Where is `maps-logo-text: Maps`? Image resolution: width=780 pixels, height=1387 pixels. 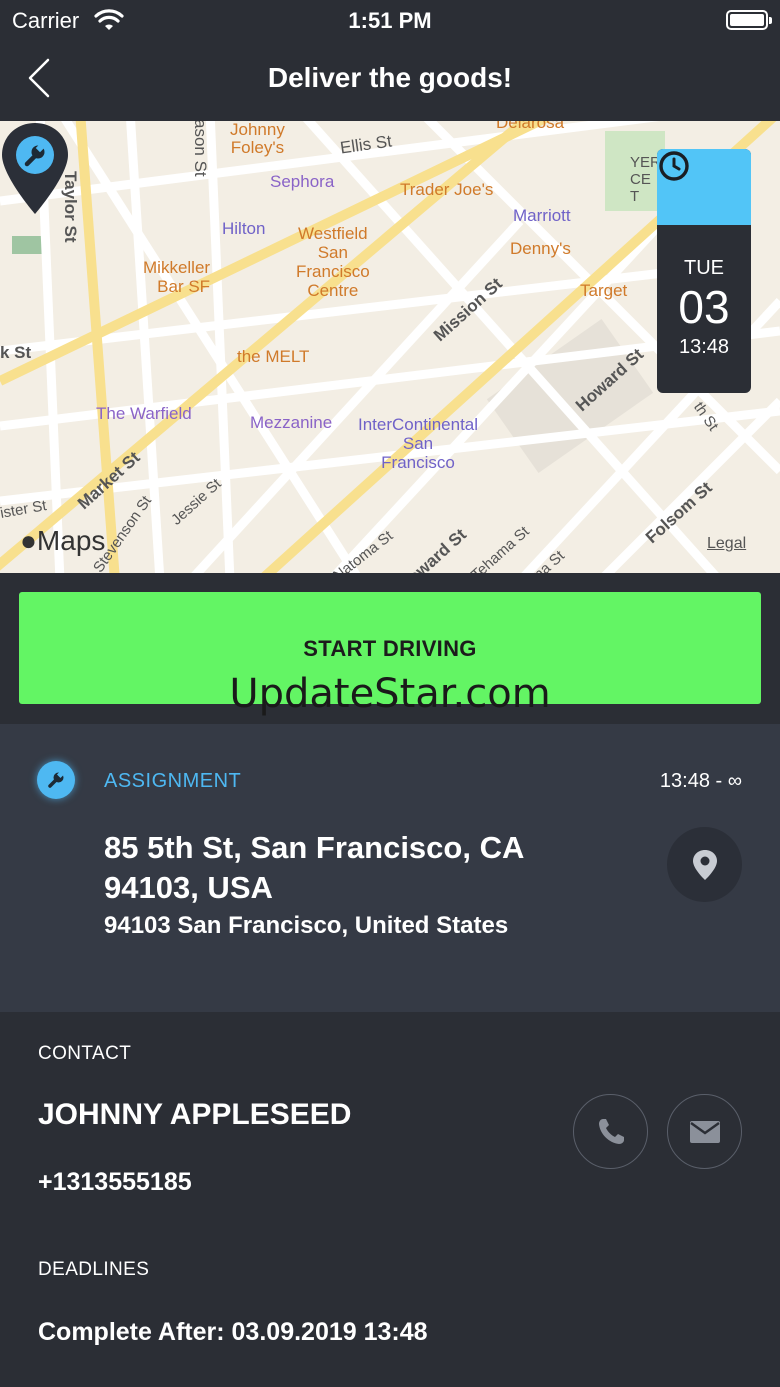
maps-logo-text: Maps is located at coordinates (71, 540).